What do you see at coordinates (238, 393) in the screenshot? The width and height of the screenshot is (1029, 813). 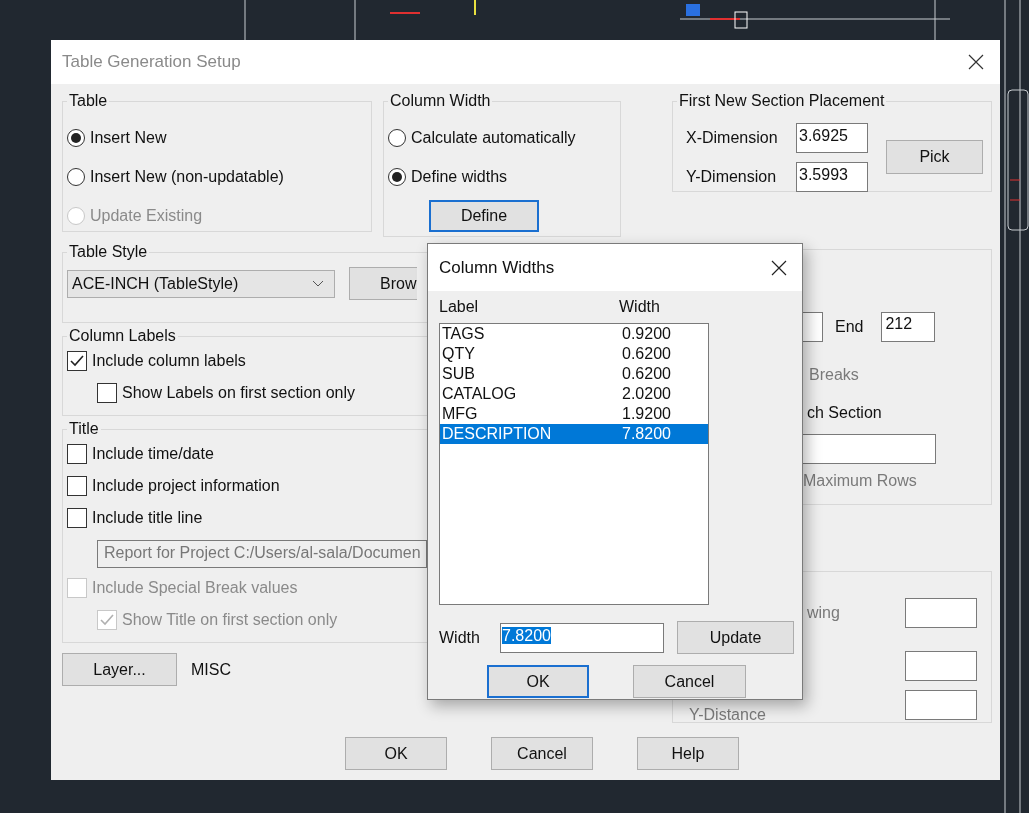 I see `checkbox-label: Show Labels on first section only` at bounding box center [238, 393].